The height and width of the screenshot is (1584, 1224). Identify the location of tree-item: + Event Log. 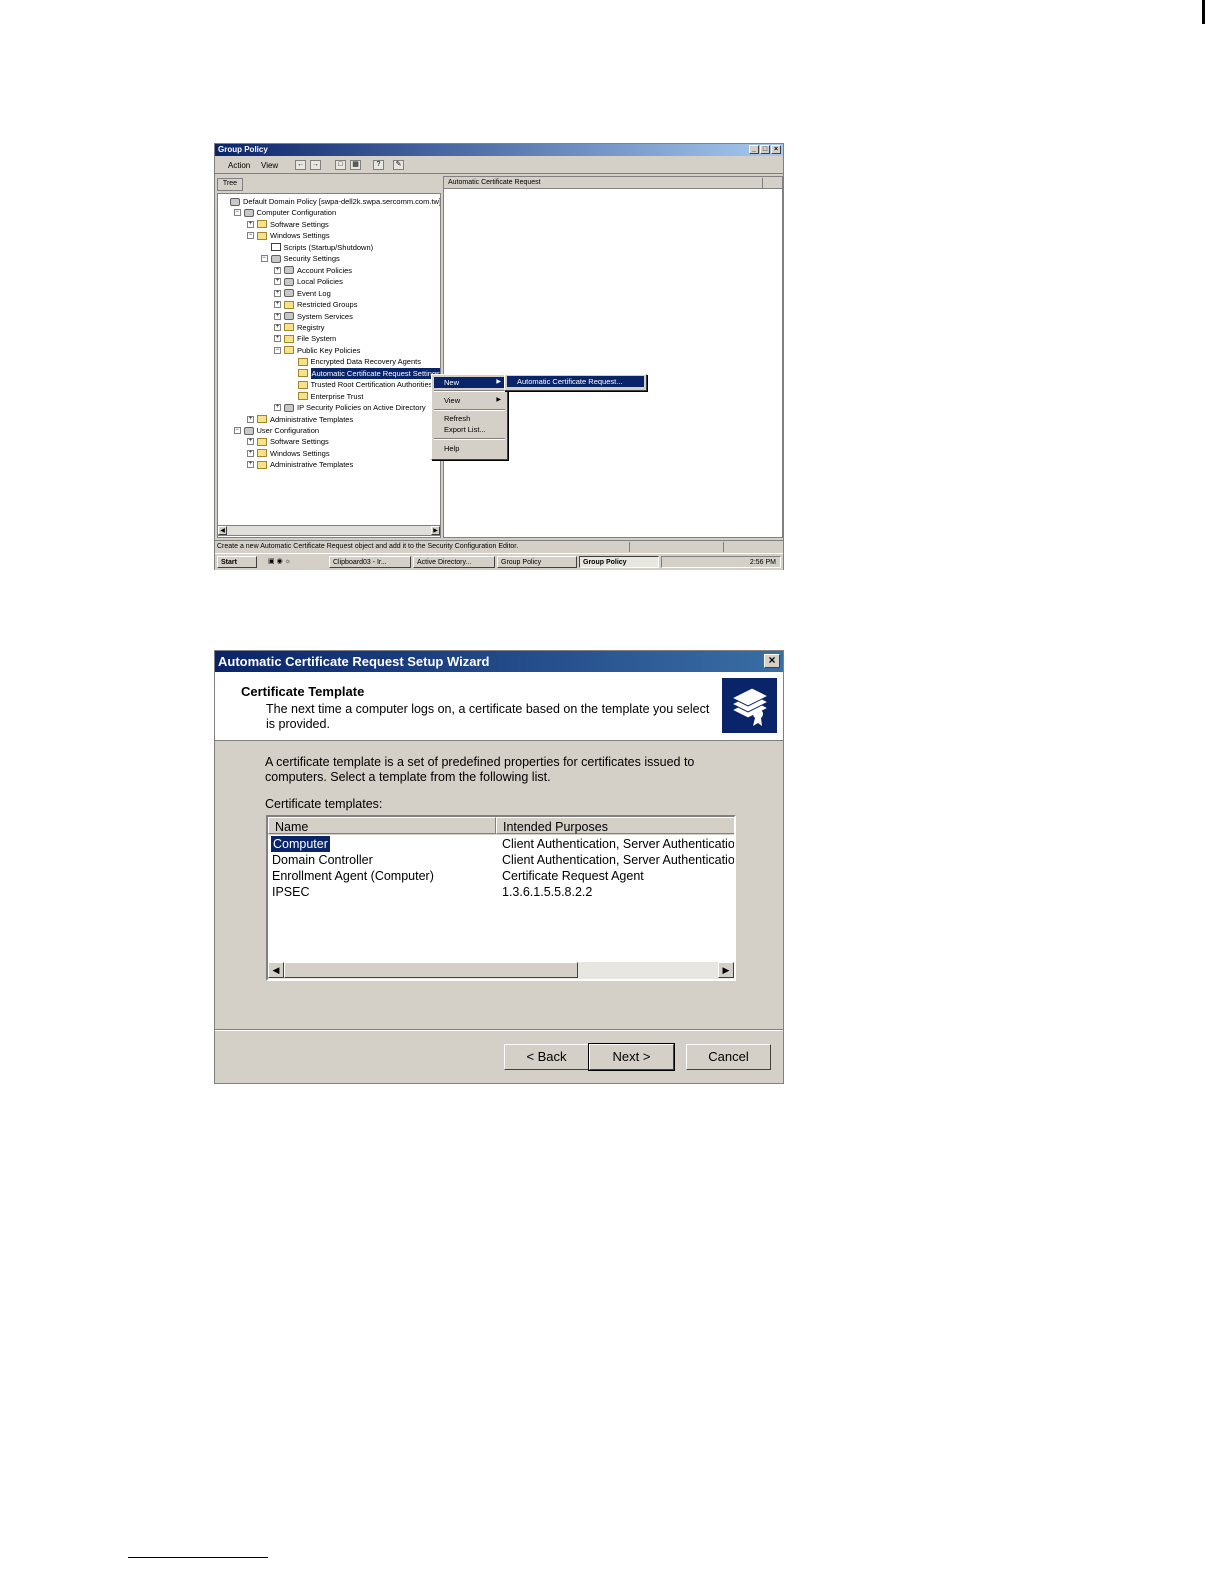
(302, 293).